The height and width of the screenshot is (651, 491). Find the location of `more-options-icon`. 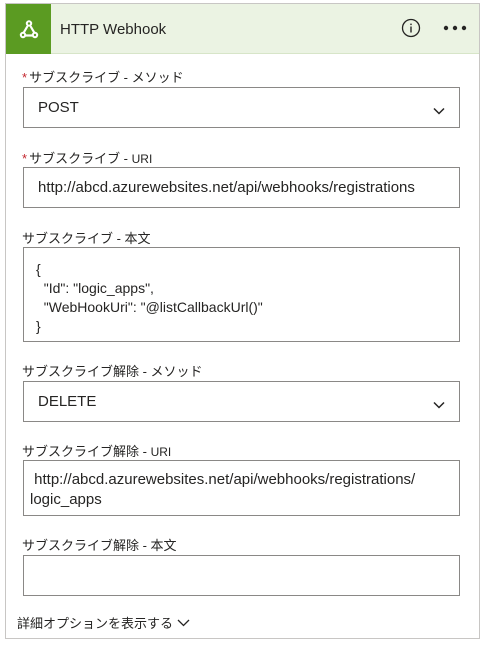

more-options-icon is located at coordinates (455, 28).